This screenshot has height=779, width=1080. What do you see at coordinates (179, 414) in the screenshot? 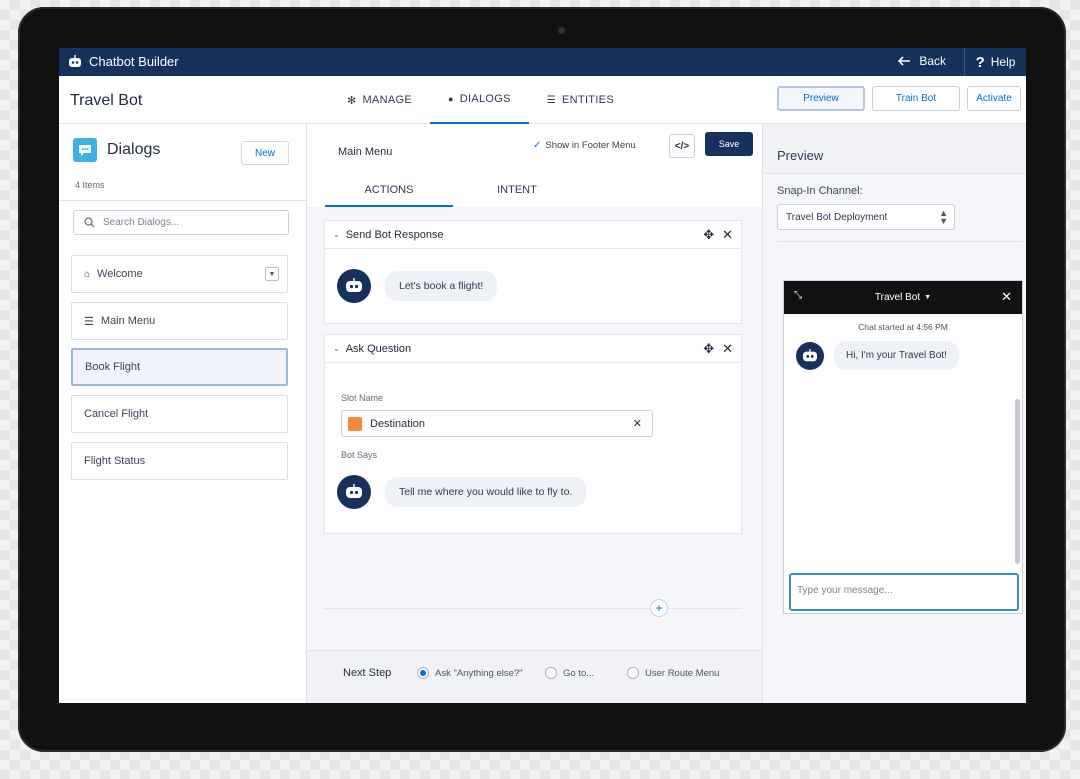
I see `dialog-item-cancel-flight: Cancel Flight` at bounding box center [179, 414].